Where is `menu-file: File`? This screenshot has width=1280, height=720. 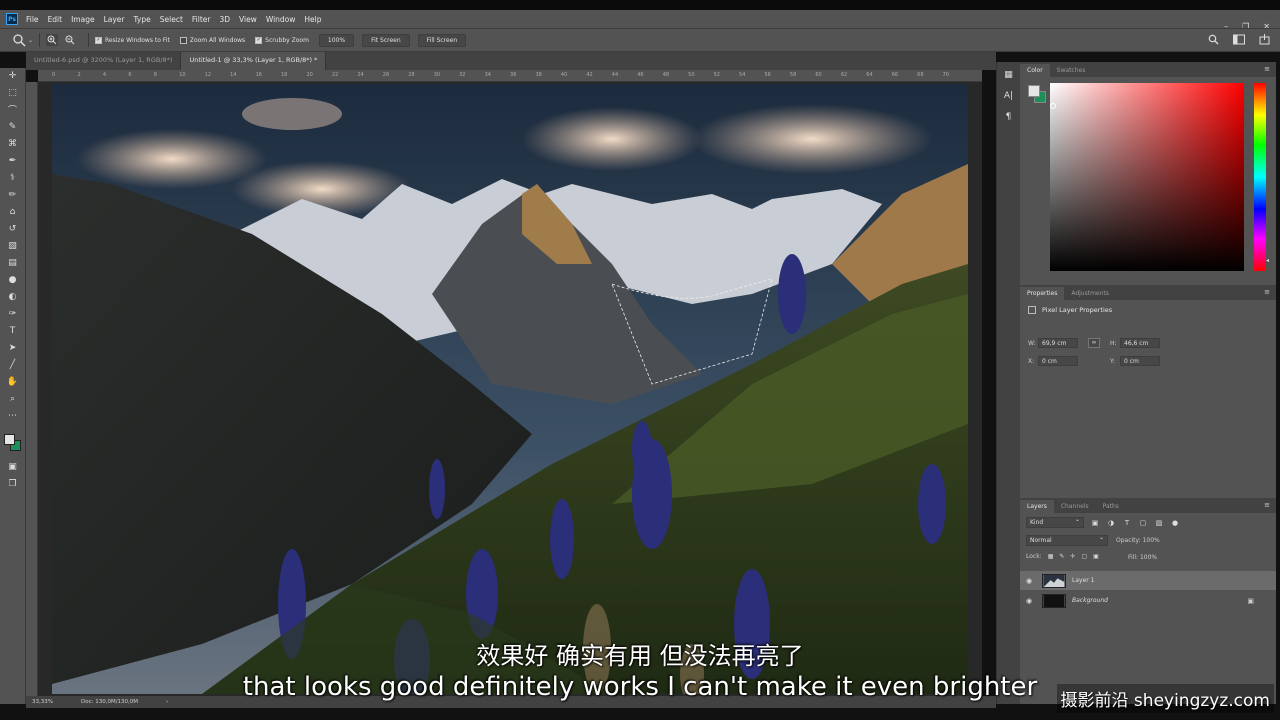 menu-file: File is located at coordinates (32, 19).